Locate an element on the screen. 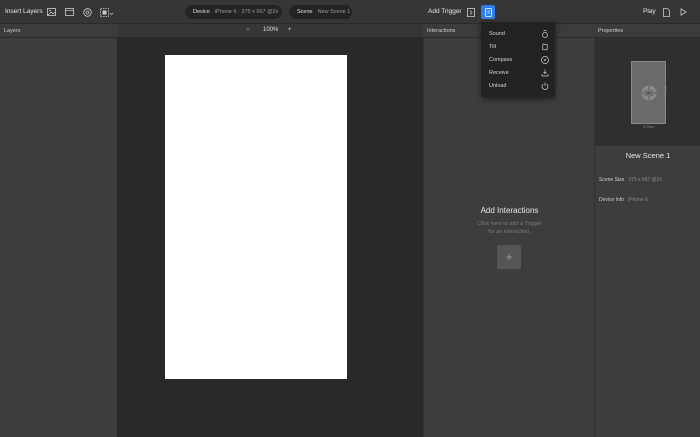 This screenshot has height=437, width=700. scene-size-row: Scene Size 375 x 667 @2x is located at coordinates (630, 180).